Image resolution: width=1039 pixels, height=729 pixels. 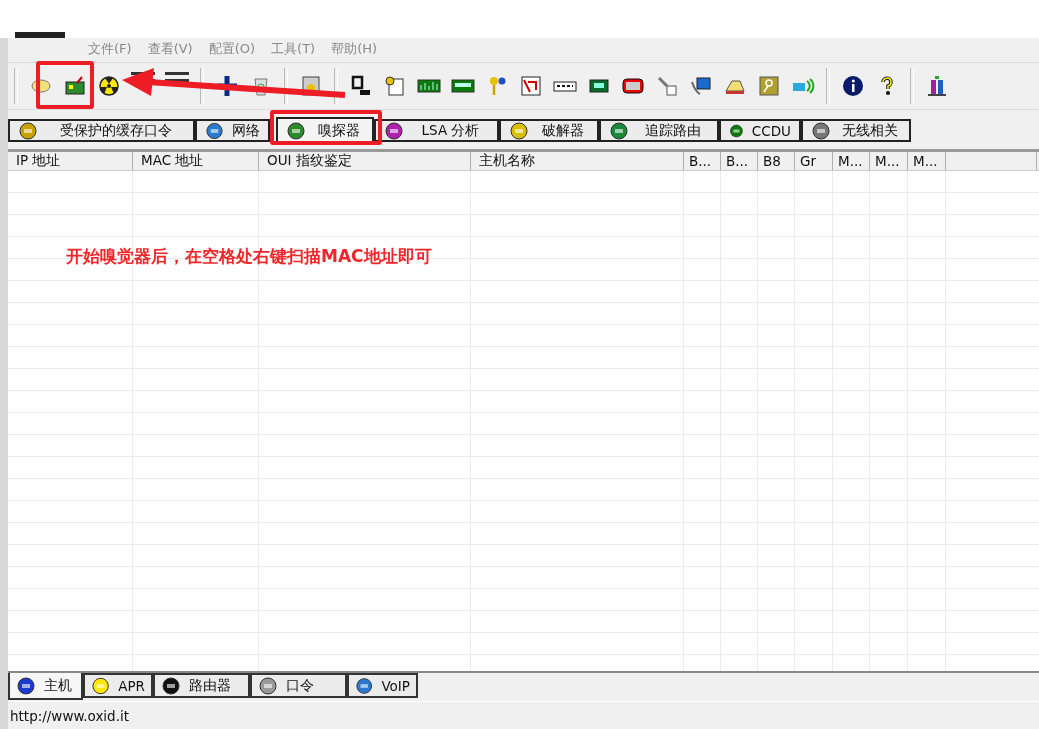 What do you see at coordinates (298, 685) in the screenshot?
I see `tab: 口令` at bounding box center [298, 685].